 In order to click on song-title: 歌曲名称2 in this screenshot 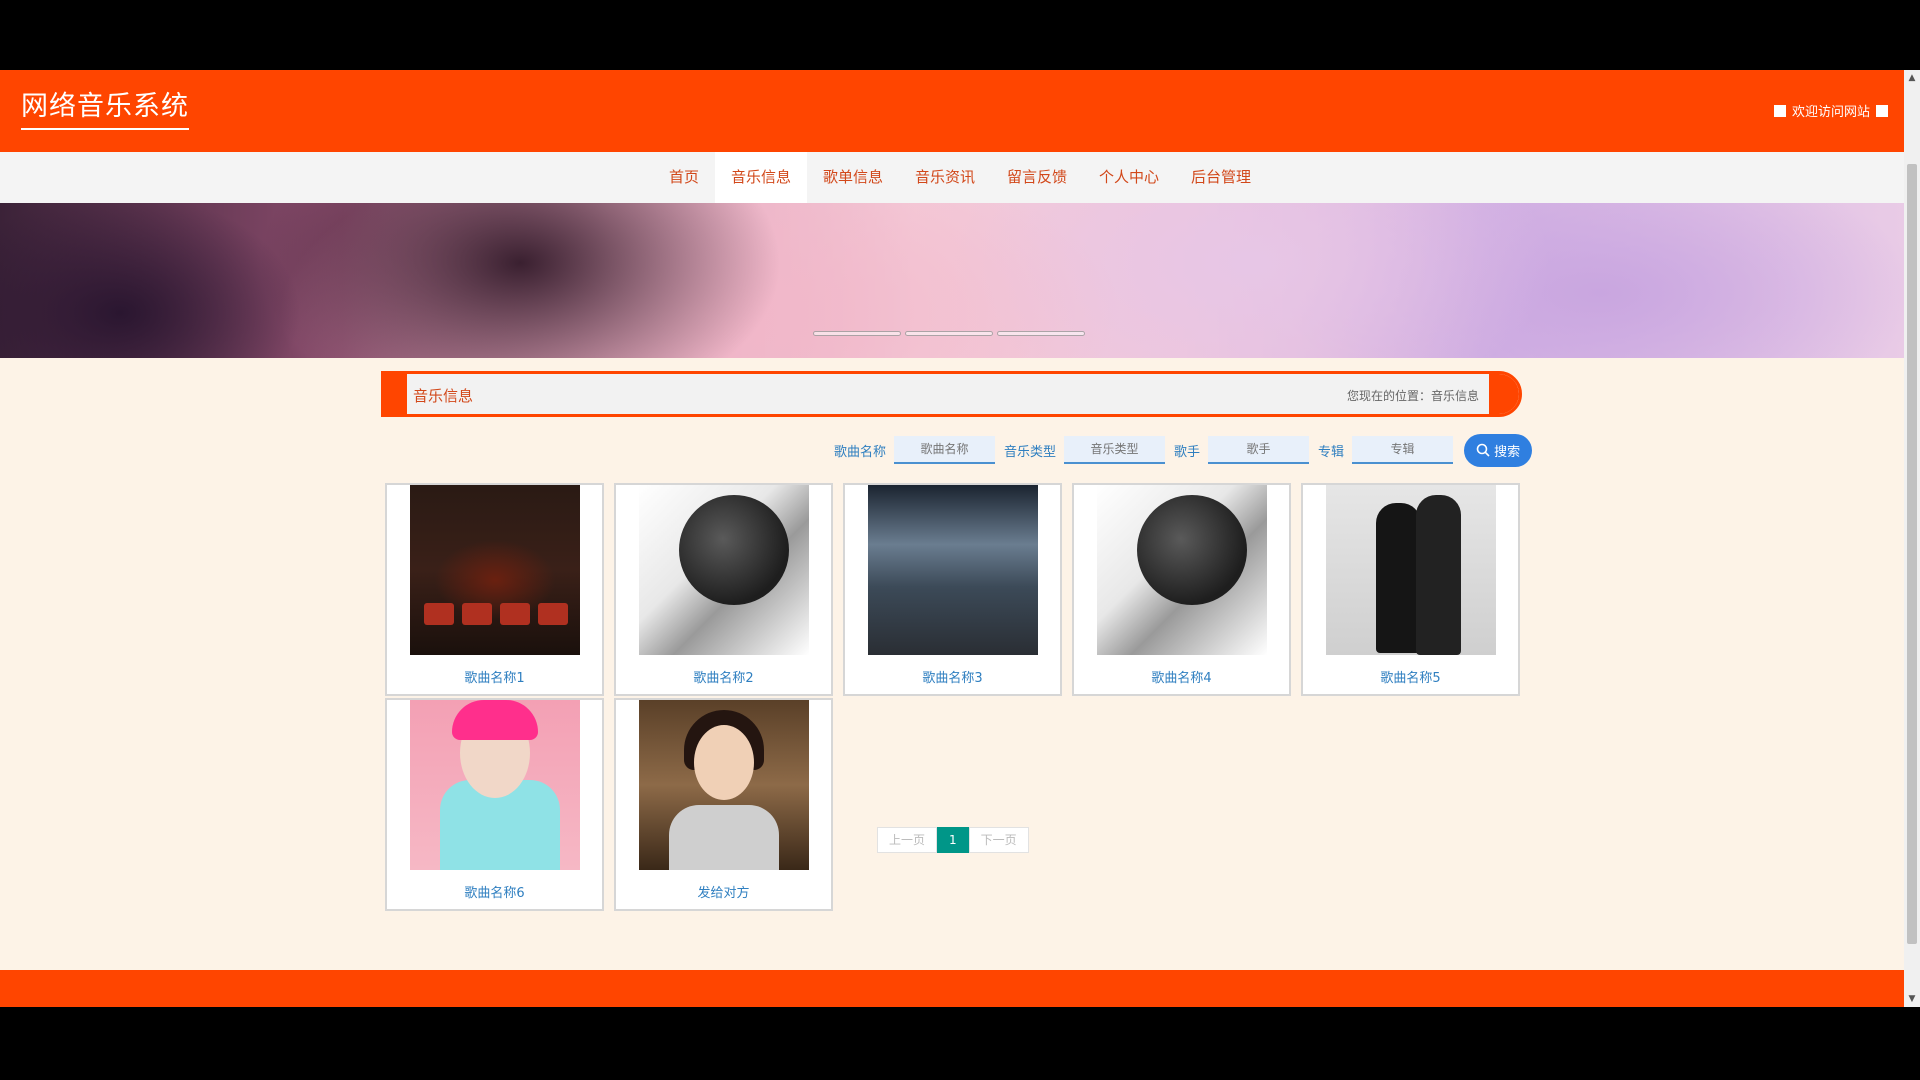, I will do `click(723, 676)`.